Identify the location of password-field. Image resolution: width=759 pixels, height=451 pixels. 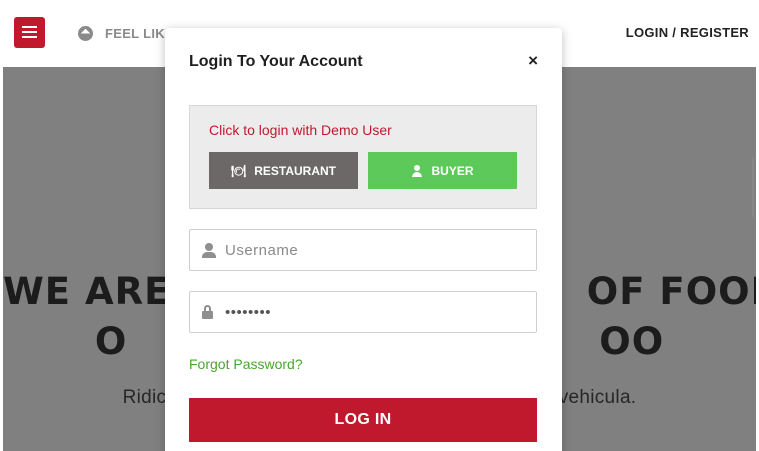
(363, 312).